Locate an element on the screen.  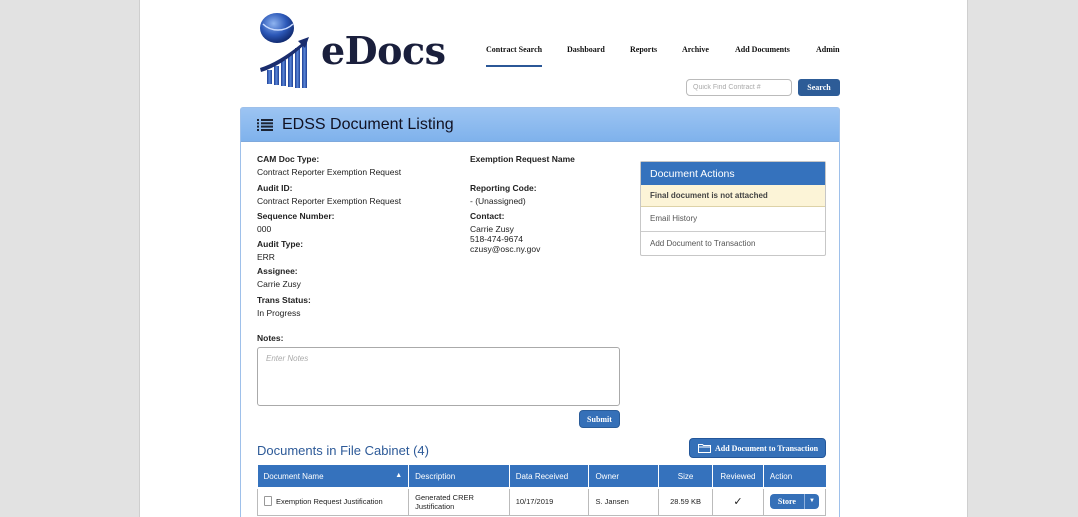
description-line: Justification is located at coordinates (435, 506).